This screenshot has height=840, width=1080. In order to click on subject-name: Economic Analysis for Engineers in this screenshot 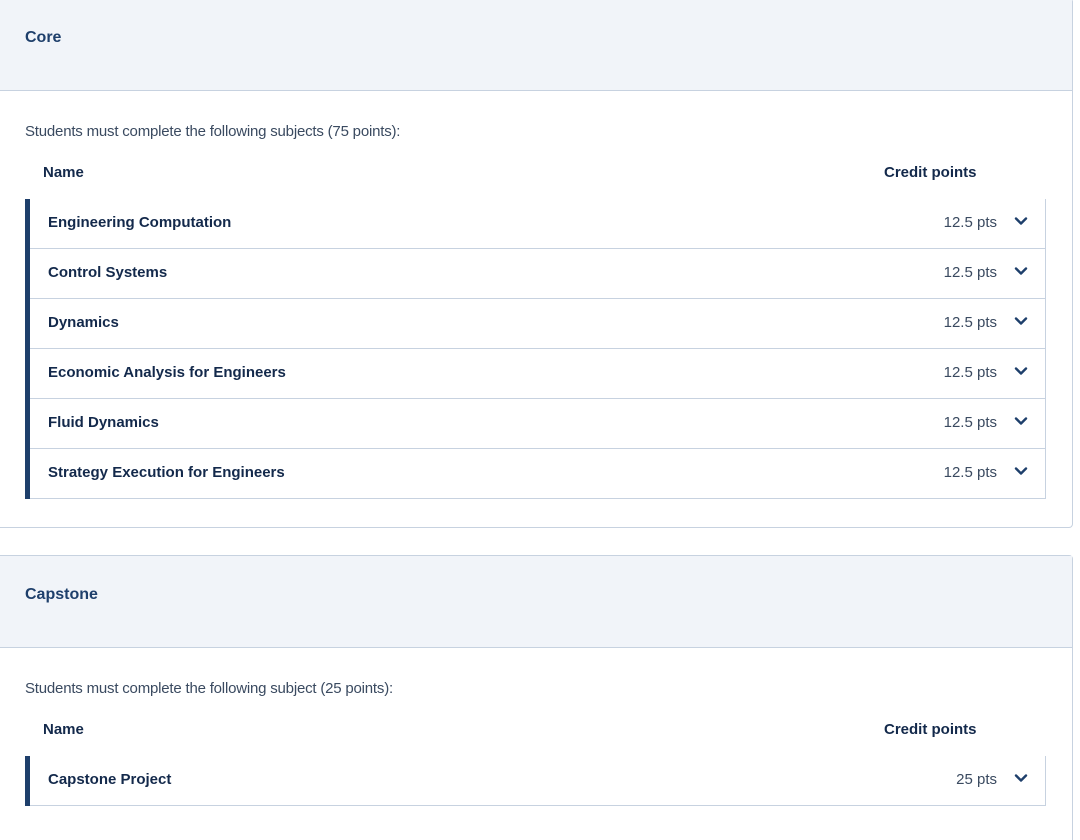, I will do `click(167, 372)`.